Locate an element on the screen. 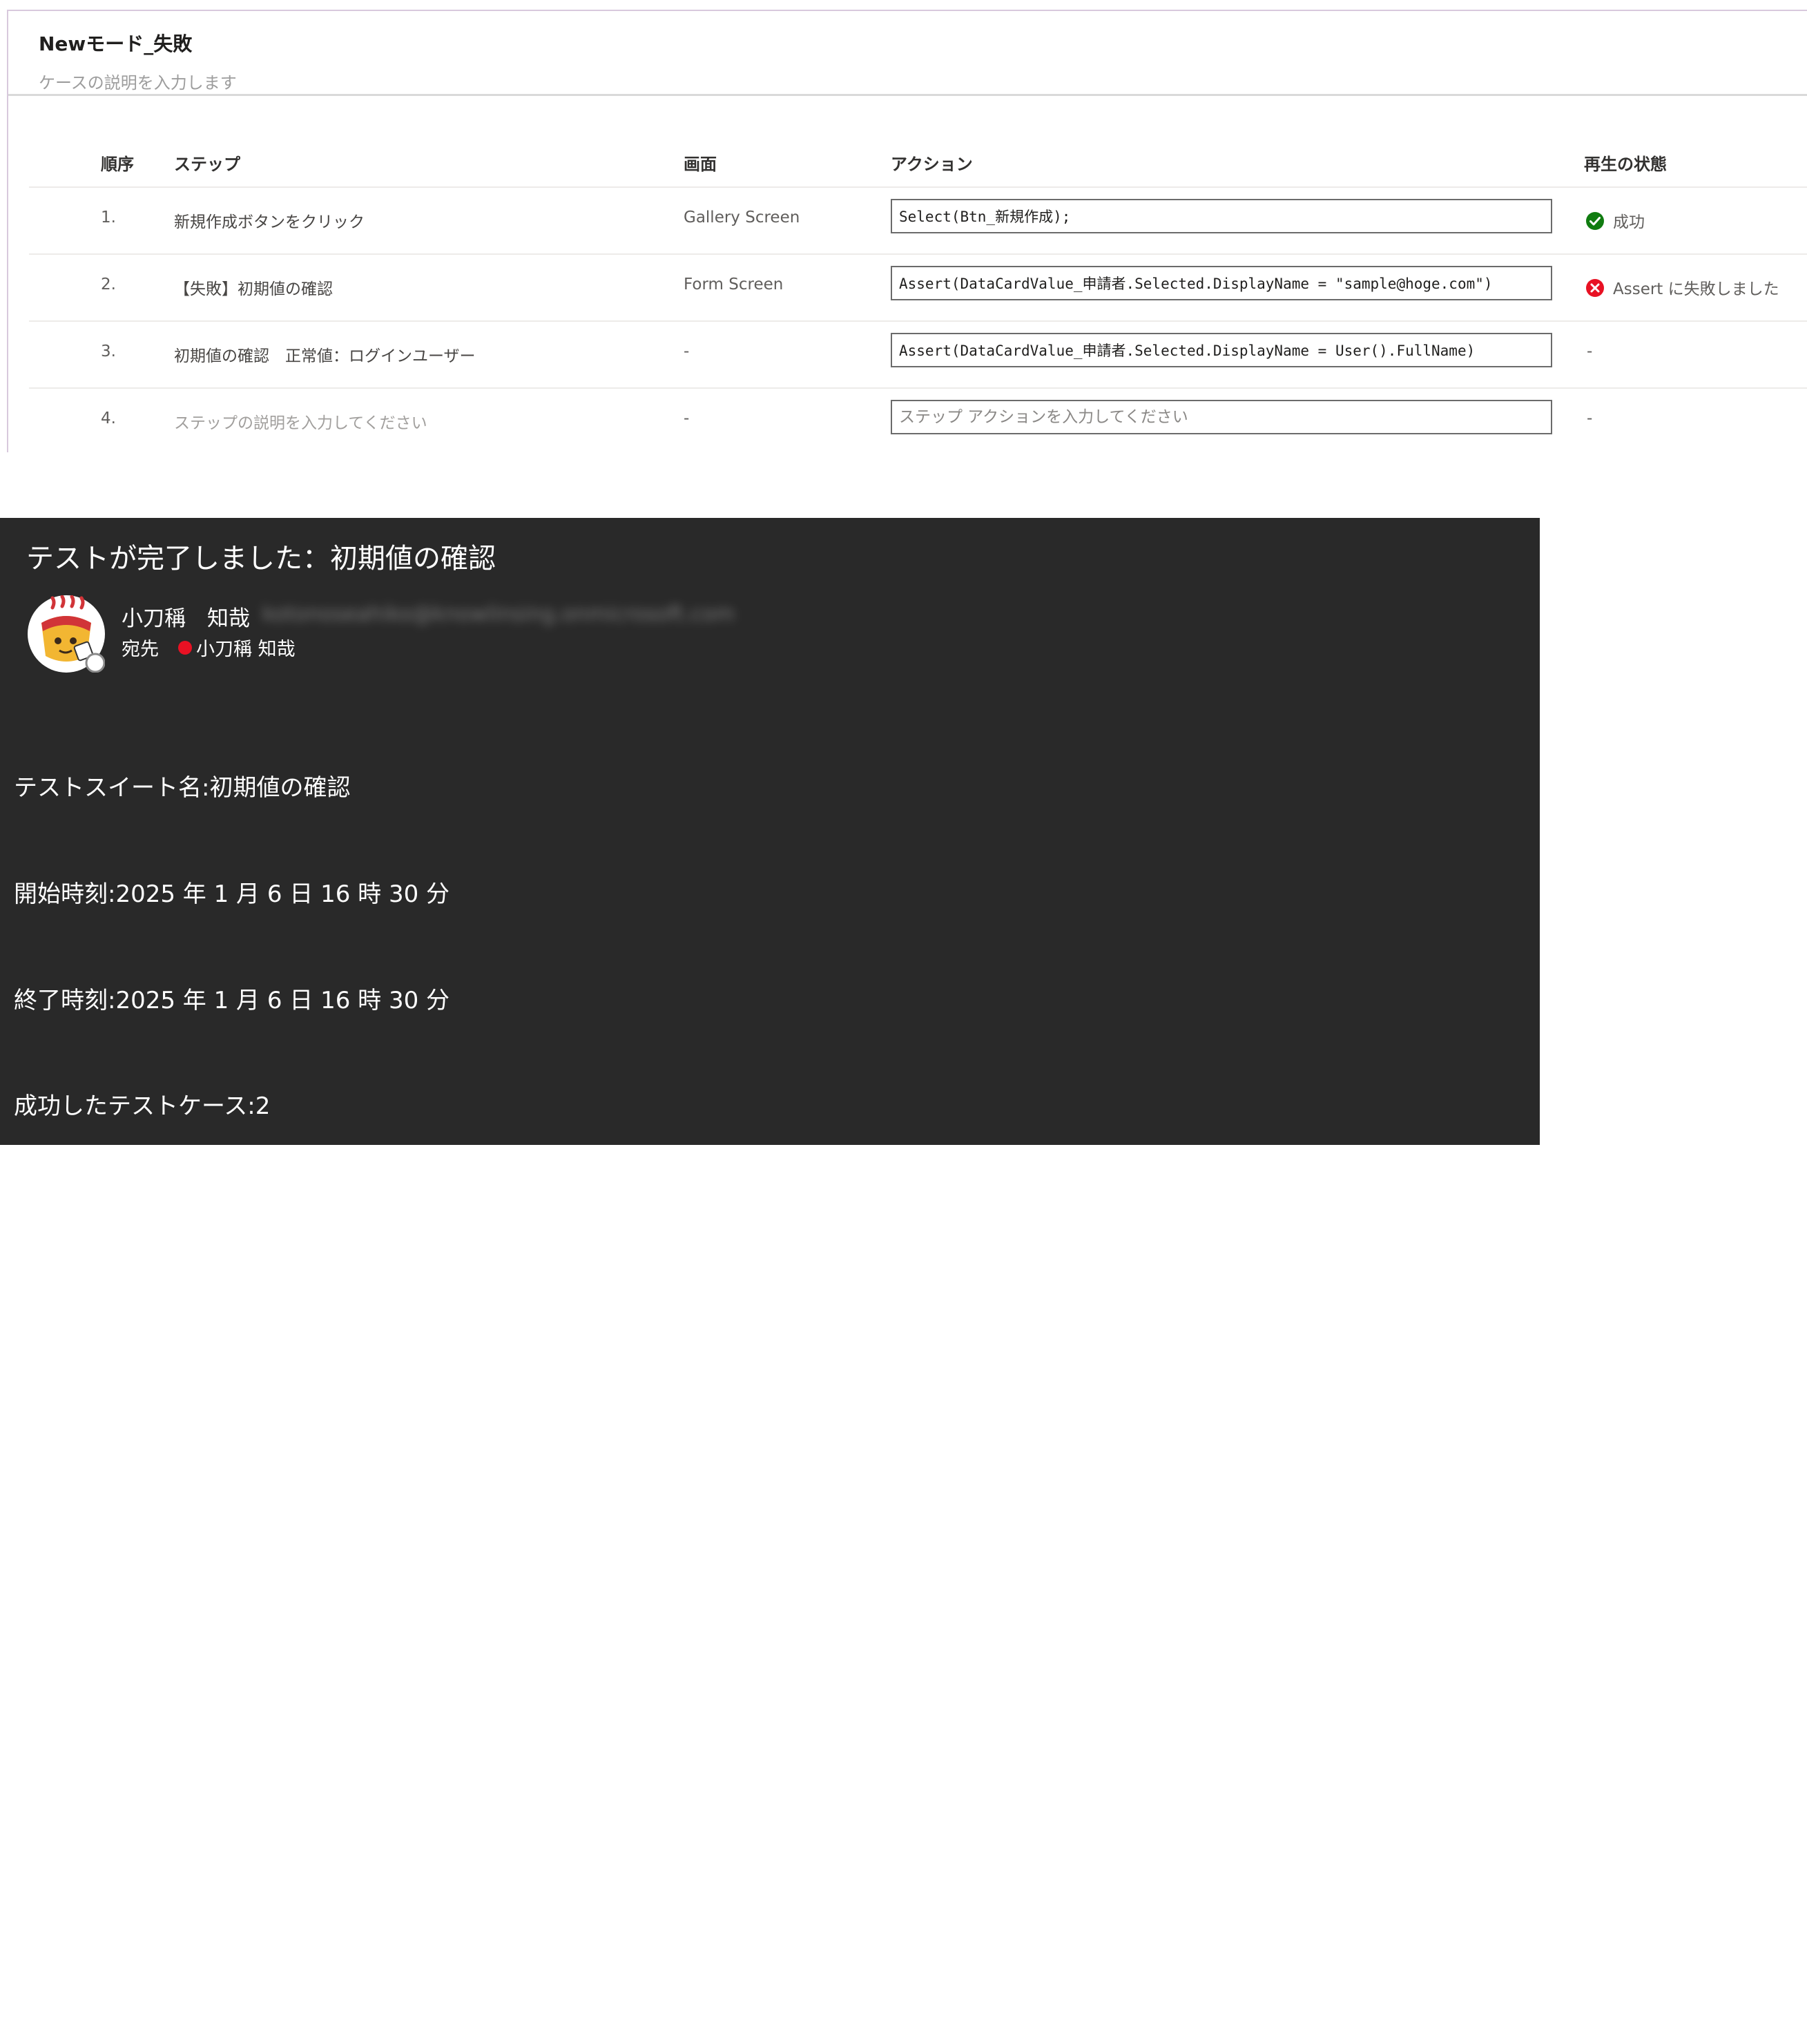 This screenshot has width=1807, height=2044. table-row: 3. 初期値の確認 正常値：ログインユーザー - - is located at coordinates (918, 355).